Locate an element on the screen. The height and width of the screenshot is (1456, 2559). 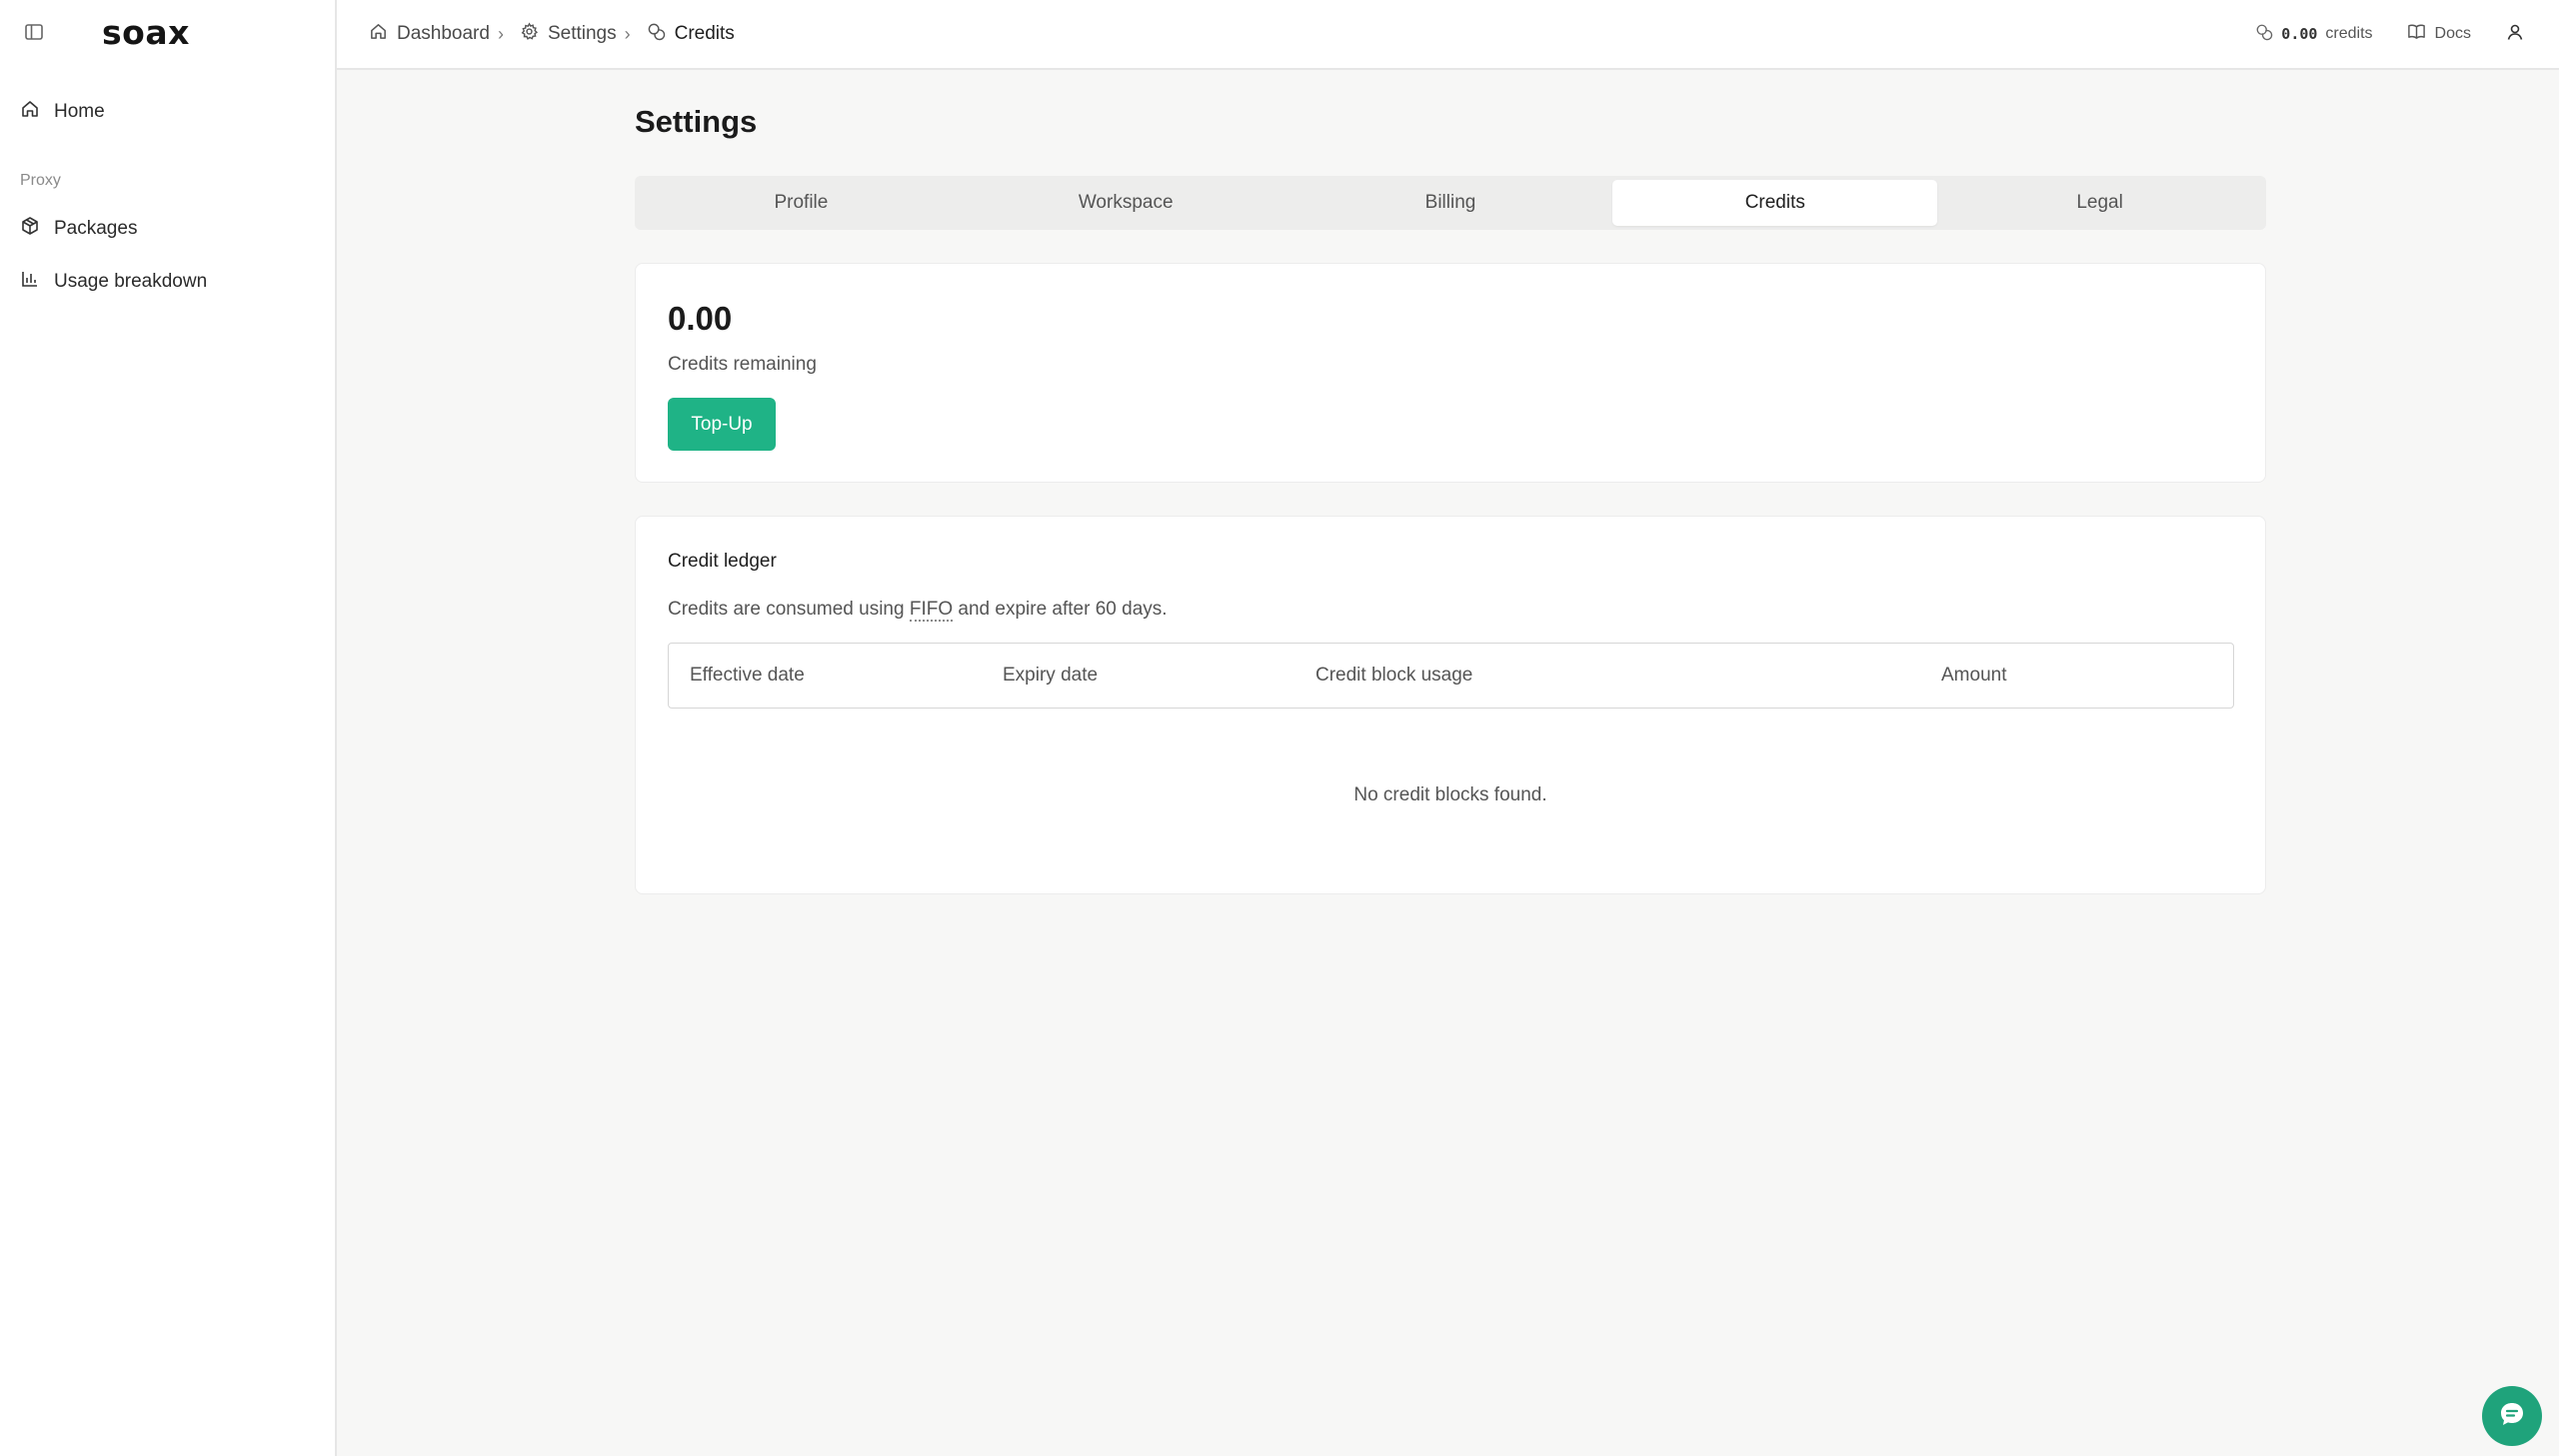
credits-value: 0.00 is located at coordinates (2299, 34).